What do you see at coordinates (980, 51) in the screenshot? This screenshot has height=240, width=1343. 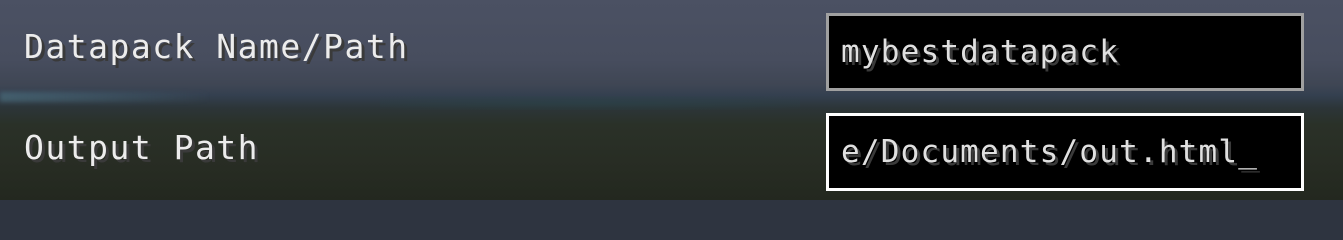 I see `datapack-name-value: mybestdatapack` at bounding box center [980, 51].